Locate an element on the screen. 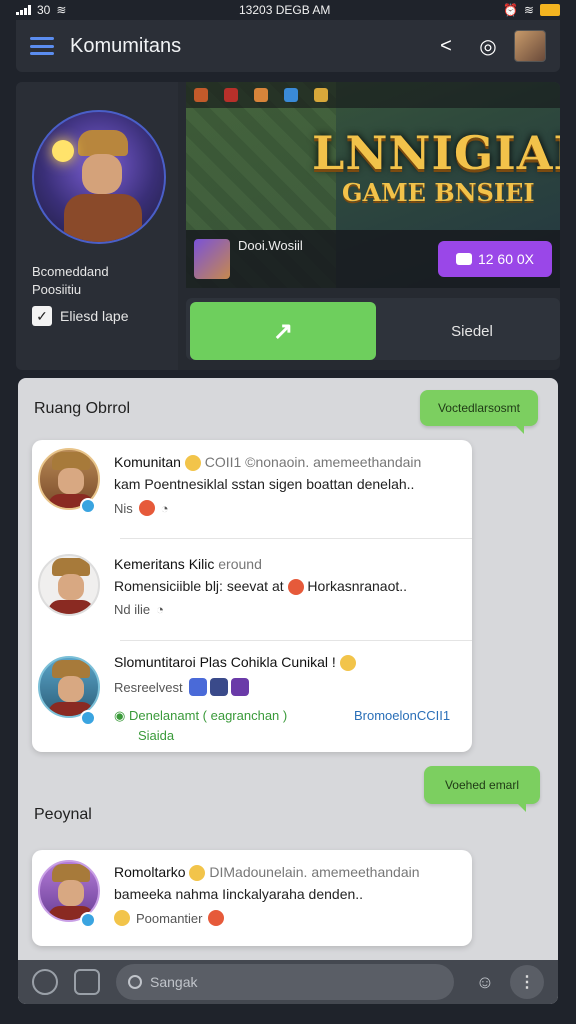 This screenshot has width=576, height=1024. author-name: Slomuntitaroi Plas Cohikla Cunikal ! is located at coordinates (225, 662).